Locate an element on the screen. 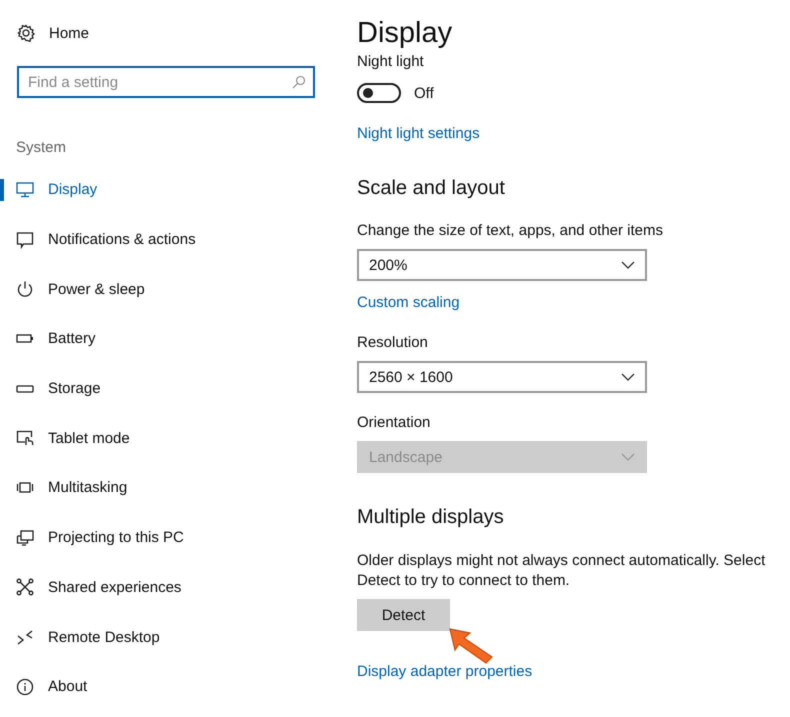  gear-icon is located at coordinates (26, 33).